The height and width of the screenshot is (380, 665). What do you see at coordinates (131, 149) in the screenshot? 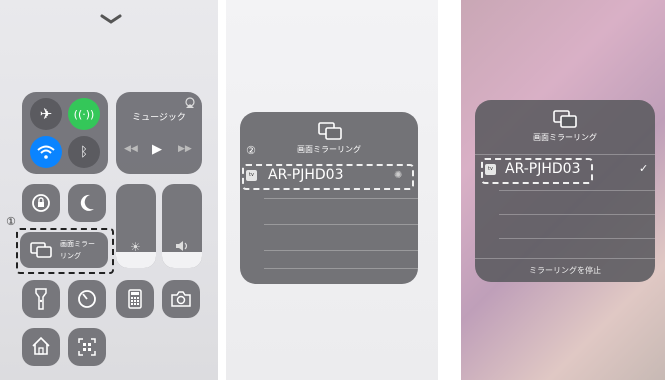
I see `previous-track-button: ◀◀` at bounding box center [131, 149].